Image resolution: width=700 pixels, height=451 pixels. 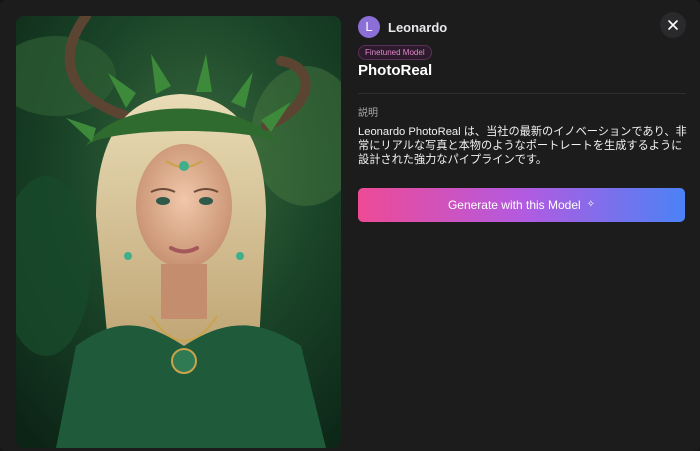 I want to click on description-label: 説明, so click(x=368, y=113).